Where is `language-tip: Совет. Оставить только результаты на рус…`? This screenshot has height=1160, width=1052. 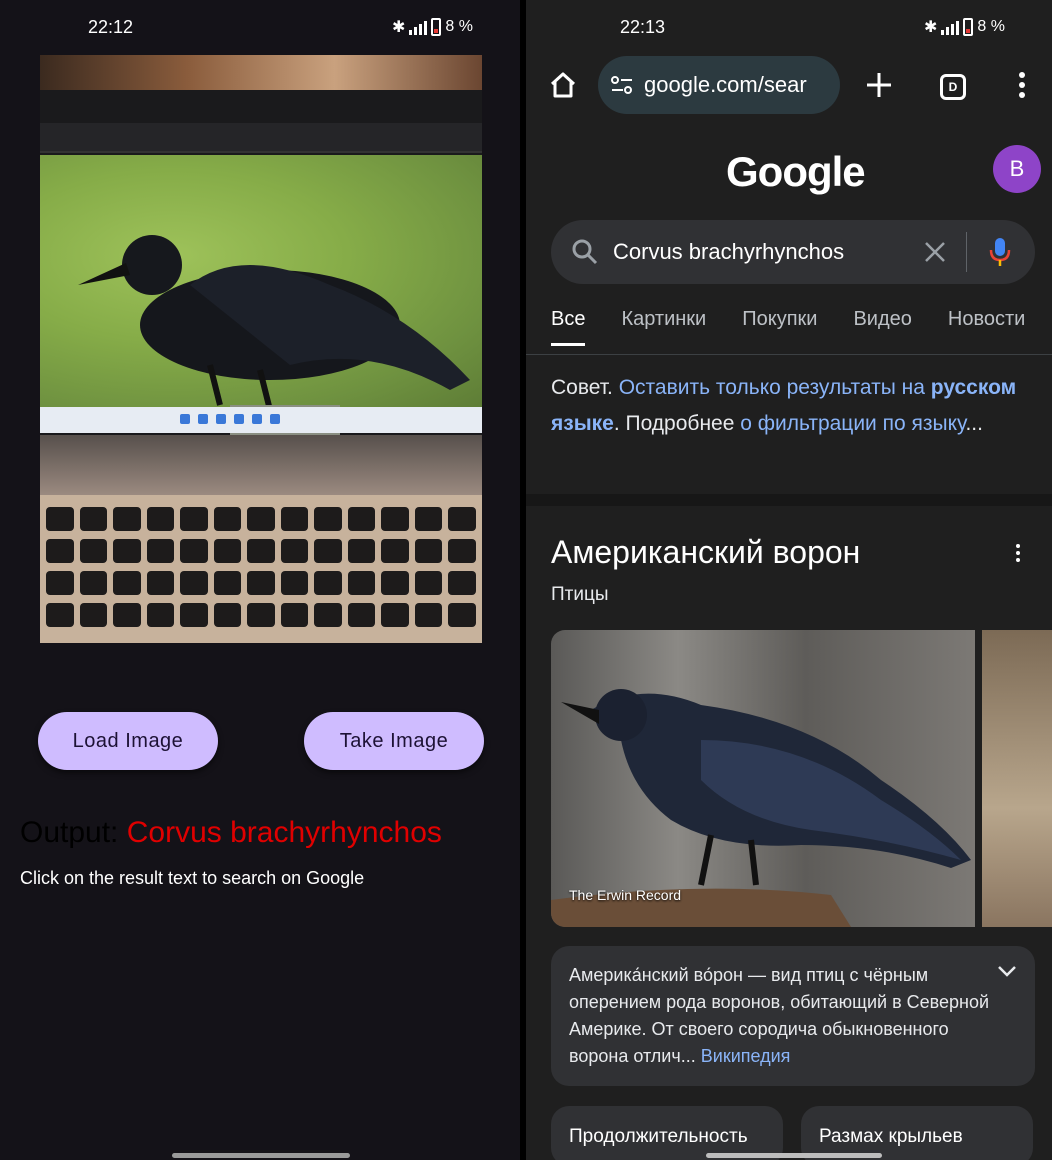
language-tip: Совет. Оставить только результаты на рус… is located at coordinates (784, 405).